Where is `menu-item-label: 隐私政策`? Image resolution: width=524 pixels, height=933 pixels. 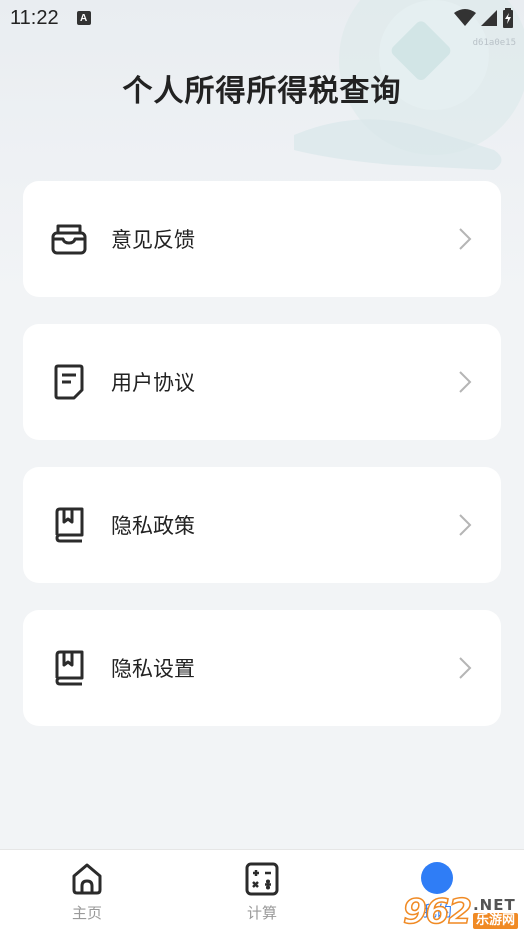
menu-item-label: 隐私政策 is located at coordinates (153, 526).